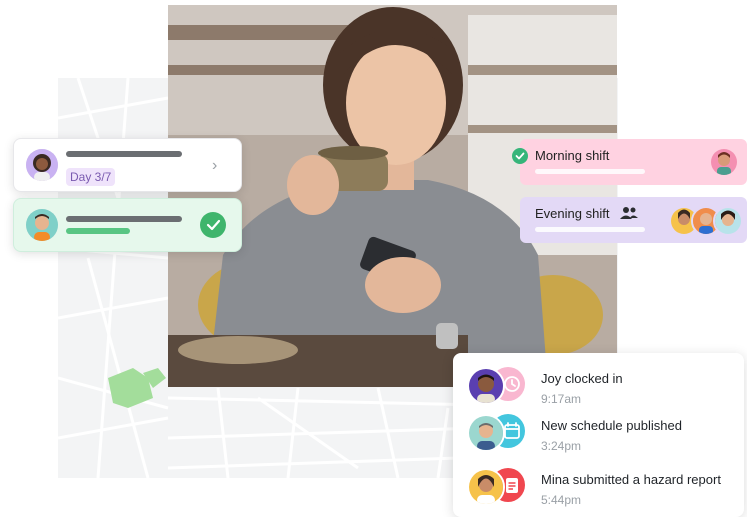 The height and width of the screenshot is (517, 747). I want to click on people-icon, so click(629, 213).